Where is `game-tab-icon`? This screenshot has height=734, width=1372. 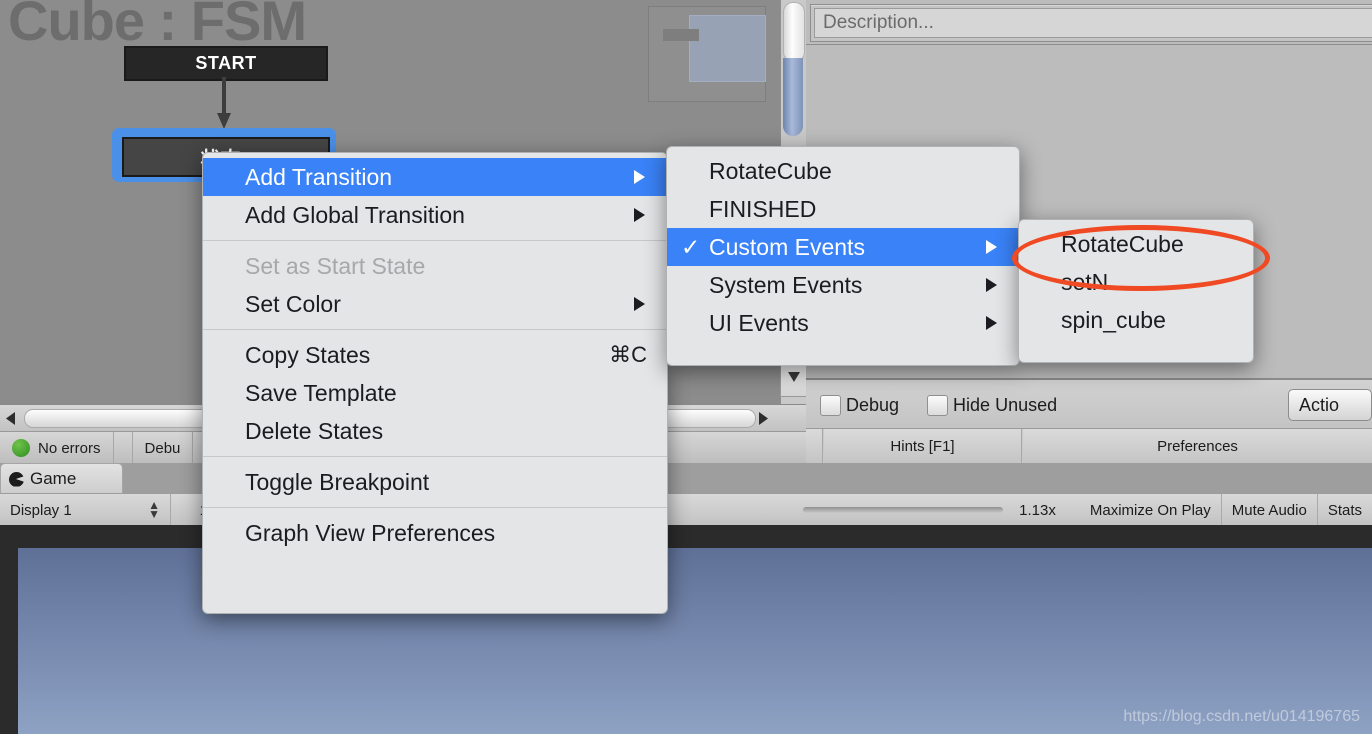 game-tab-icon is located at coordinates (16, 479).